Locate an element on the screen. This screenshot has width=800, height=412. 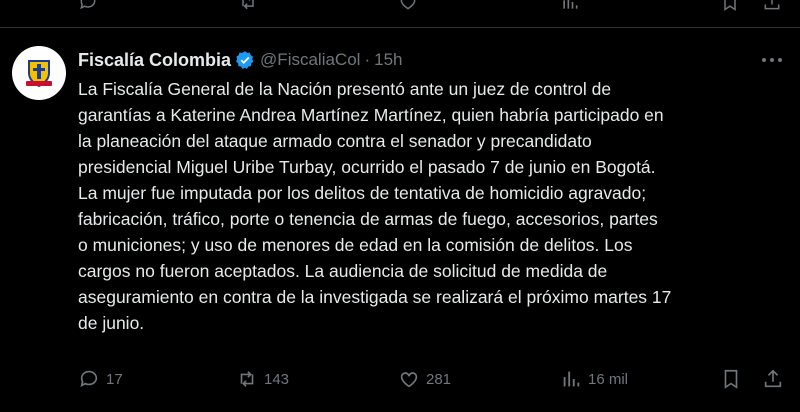
prev-bookmark-button is located at coordinates (730, 6).